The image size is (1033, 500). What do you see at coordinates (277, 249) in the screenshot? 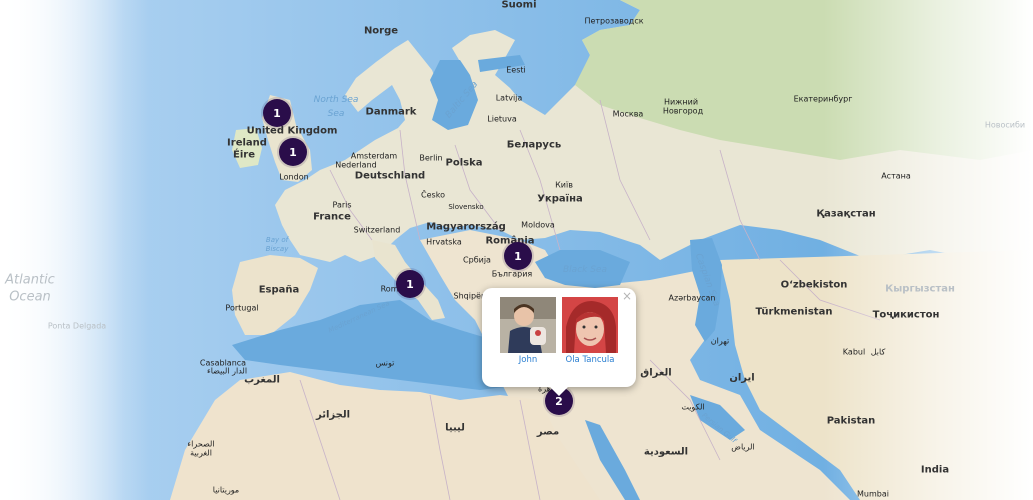
I see `label-biscay: Biscay` at bounding box center [277, 249].